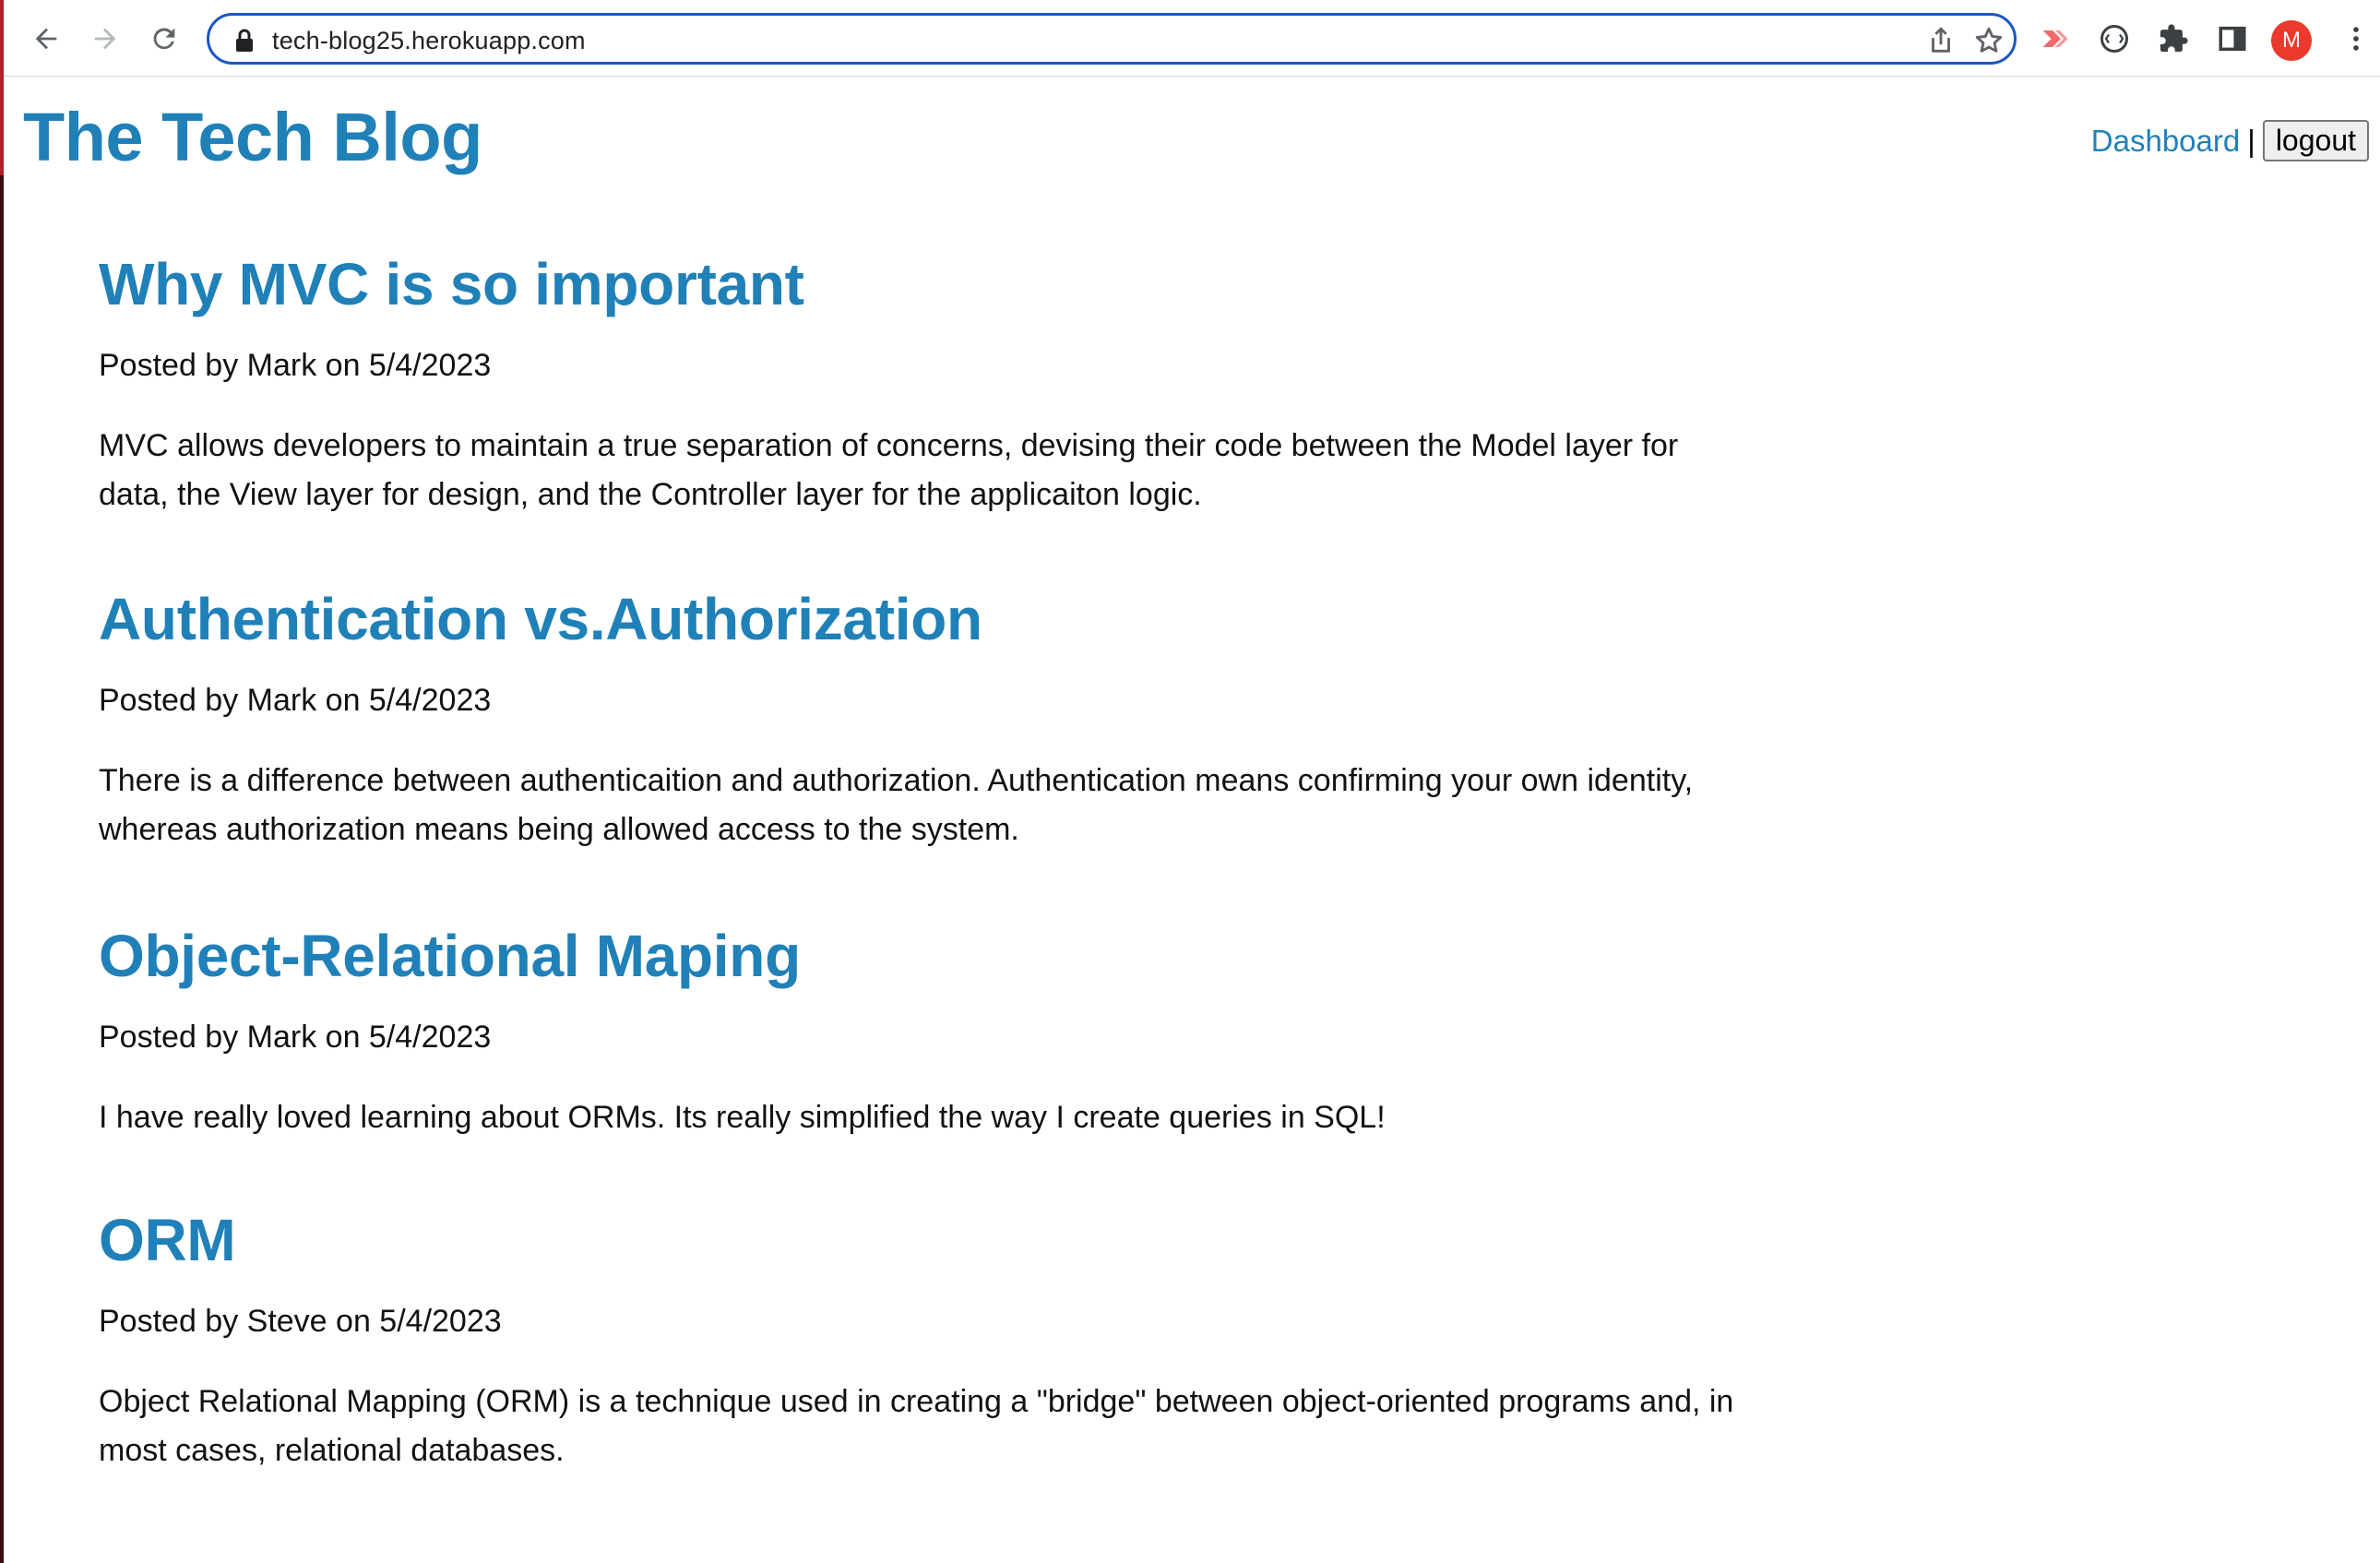 This screenshot has width=2380, height=1563. What do you see at coordinates (1941, 41) in the screenshot?
I see `share-icon` at bounding box center [1941, 41].